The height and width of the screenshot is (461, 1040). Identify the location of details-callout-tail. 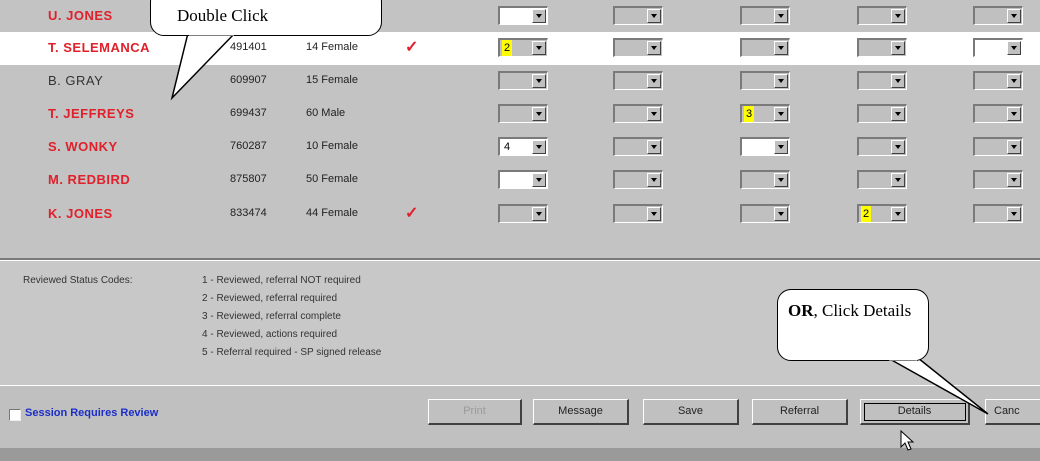
(938, 386).